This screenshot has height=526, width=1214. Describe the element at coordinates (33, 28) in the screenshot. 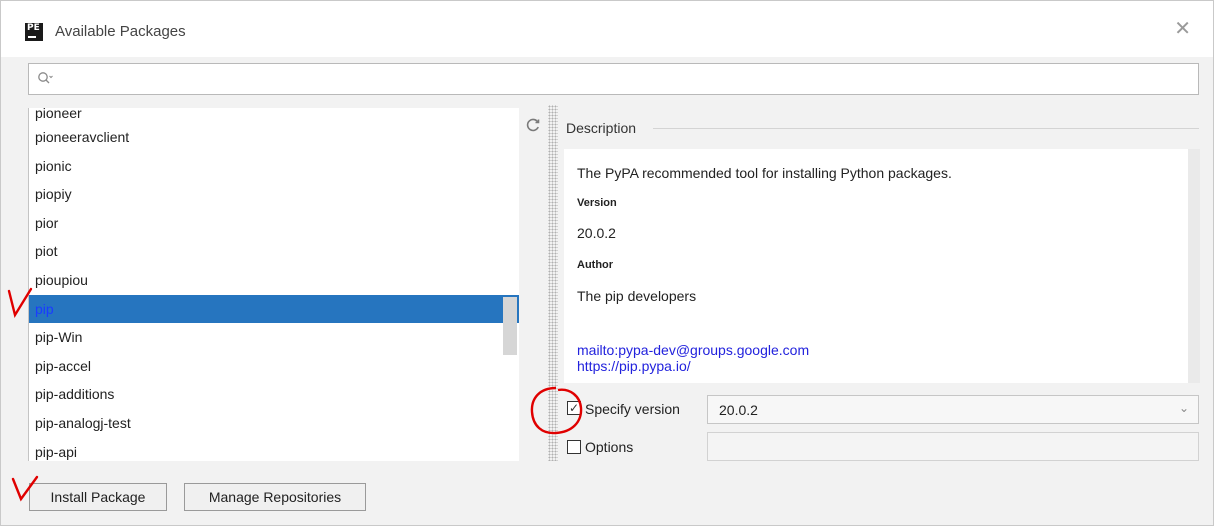

I see `app-icon-text: PE` at that location.